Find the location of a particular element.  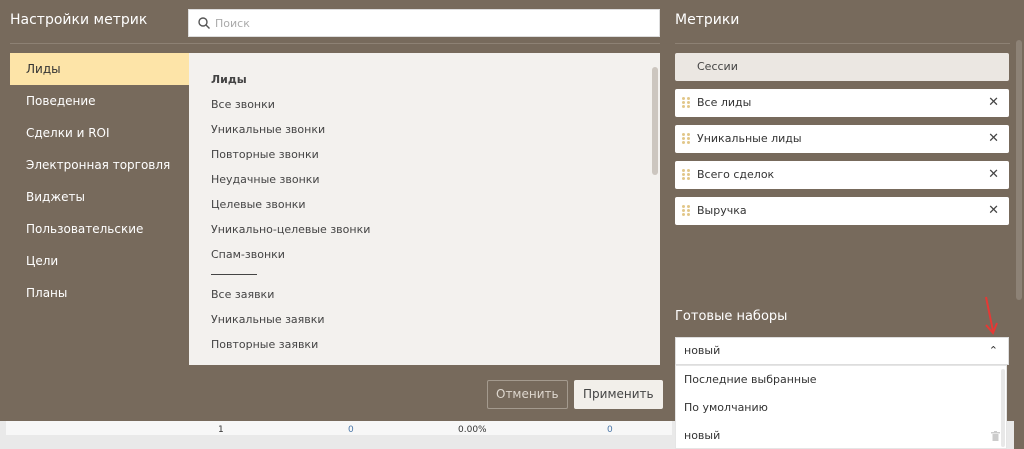

search-input is located at coordinates (430, 23).